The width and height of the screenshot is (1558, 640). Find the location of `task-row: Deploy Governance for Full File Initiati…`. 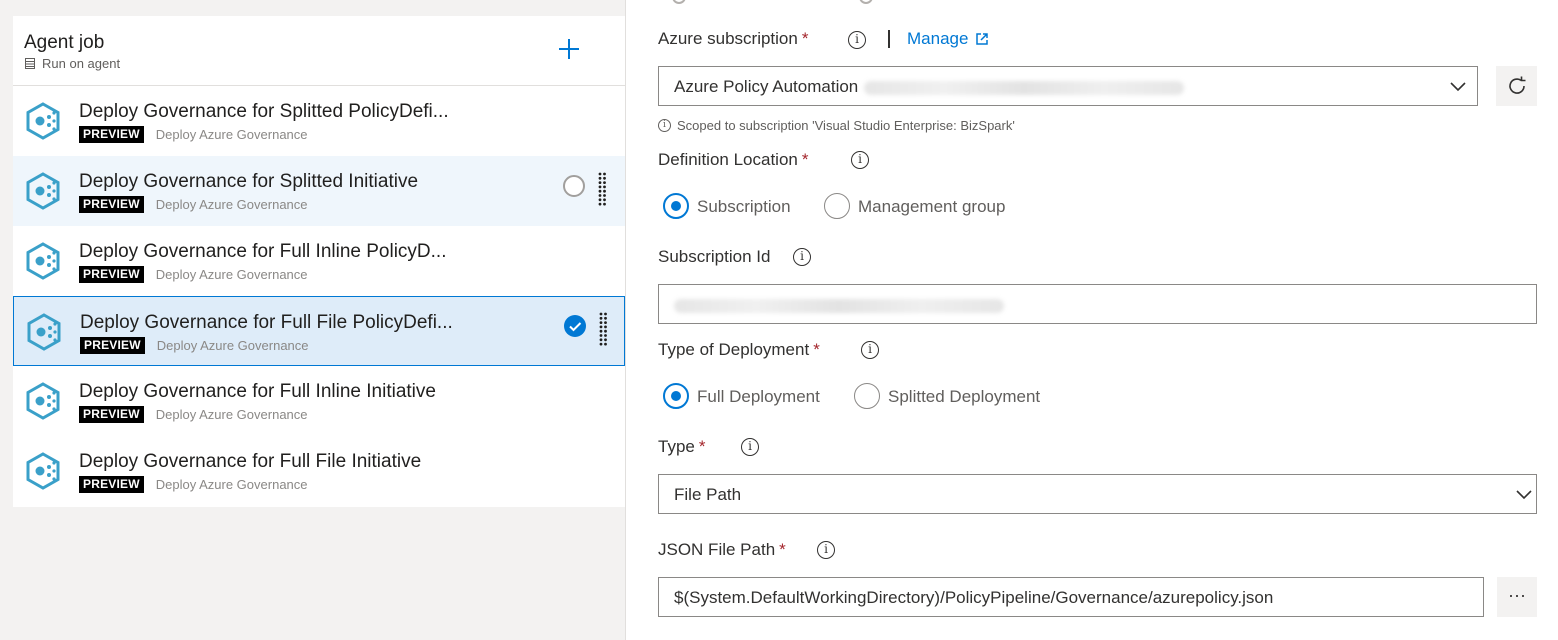

task-row: Deploy Governance for Full File Initiati… is located at coordinates (319, 471).